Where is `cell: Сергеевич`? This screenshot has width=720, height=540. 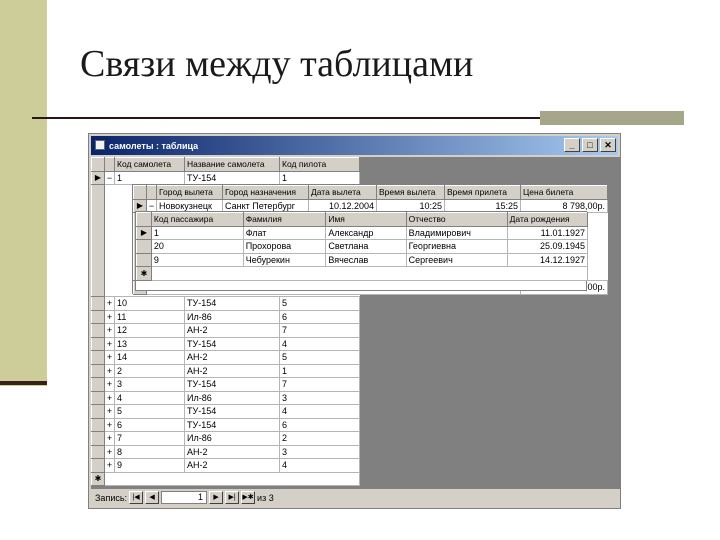 cell: Сергеевич is located at coordinates (456, 259).